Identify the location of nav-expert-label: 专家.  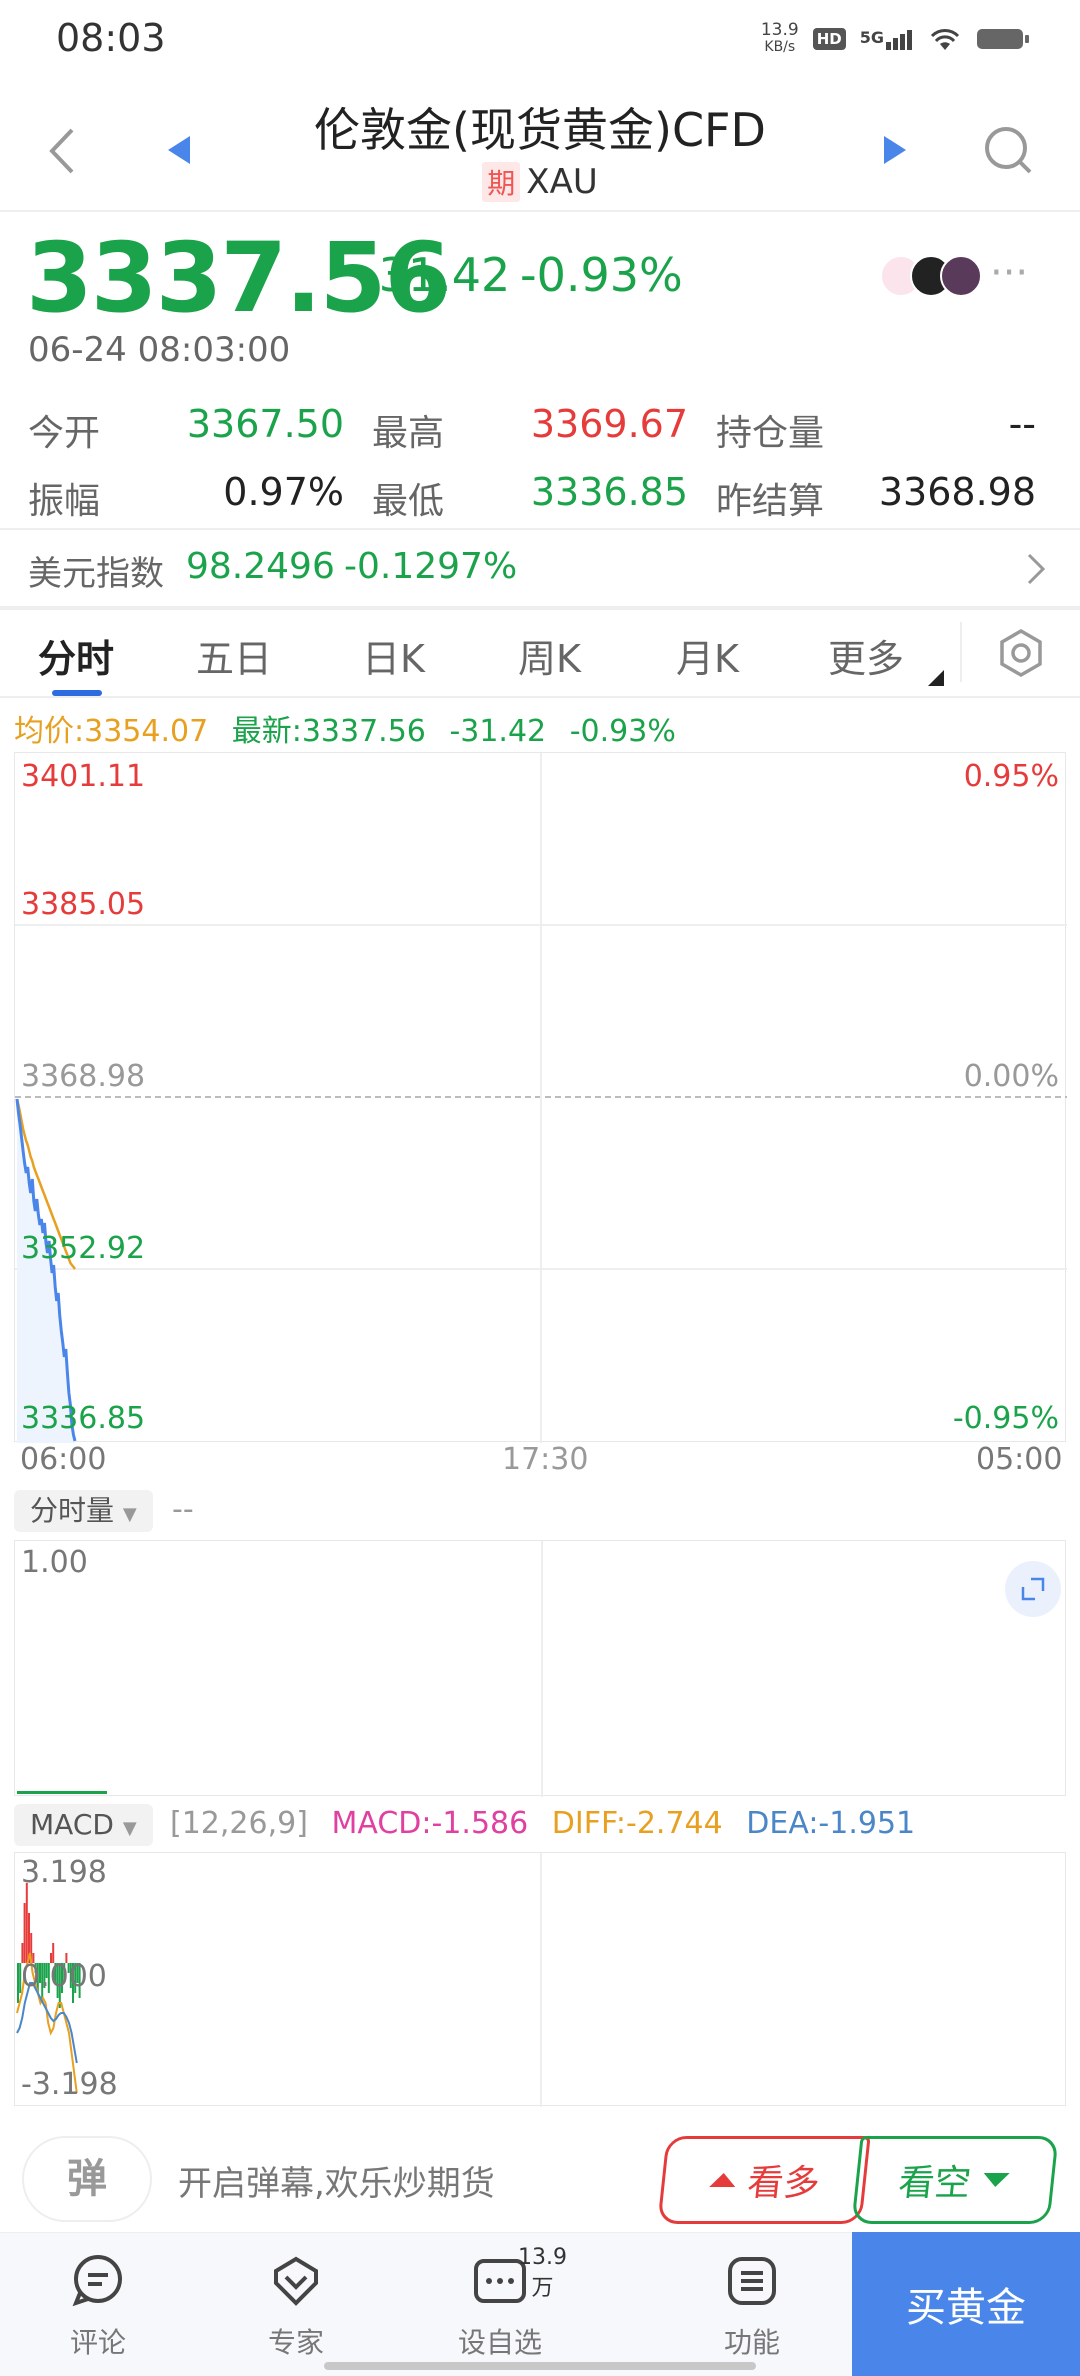
(295, 2342).